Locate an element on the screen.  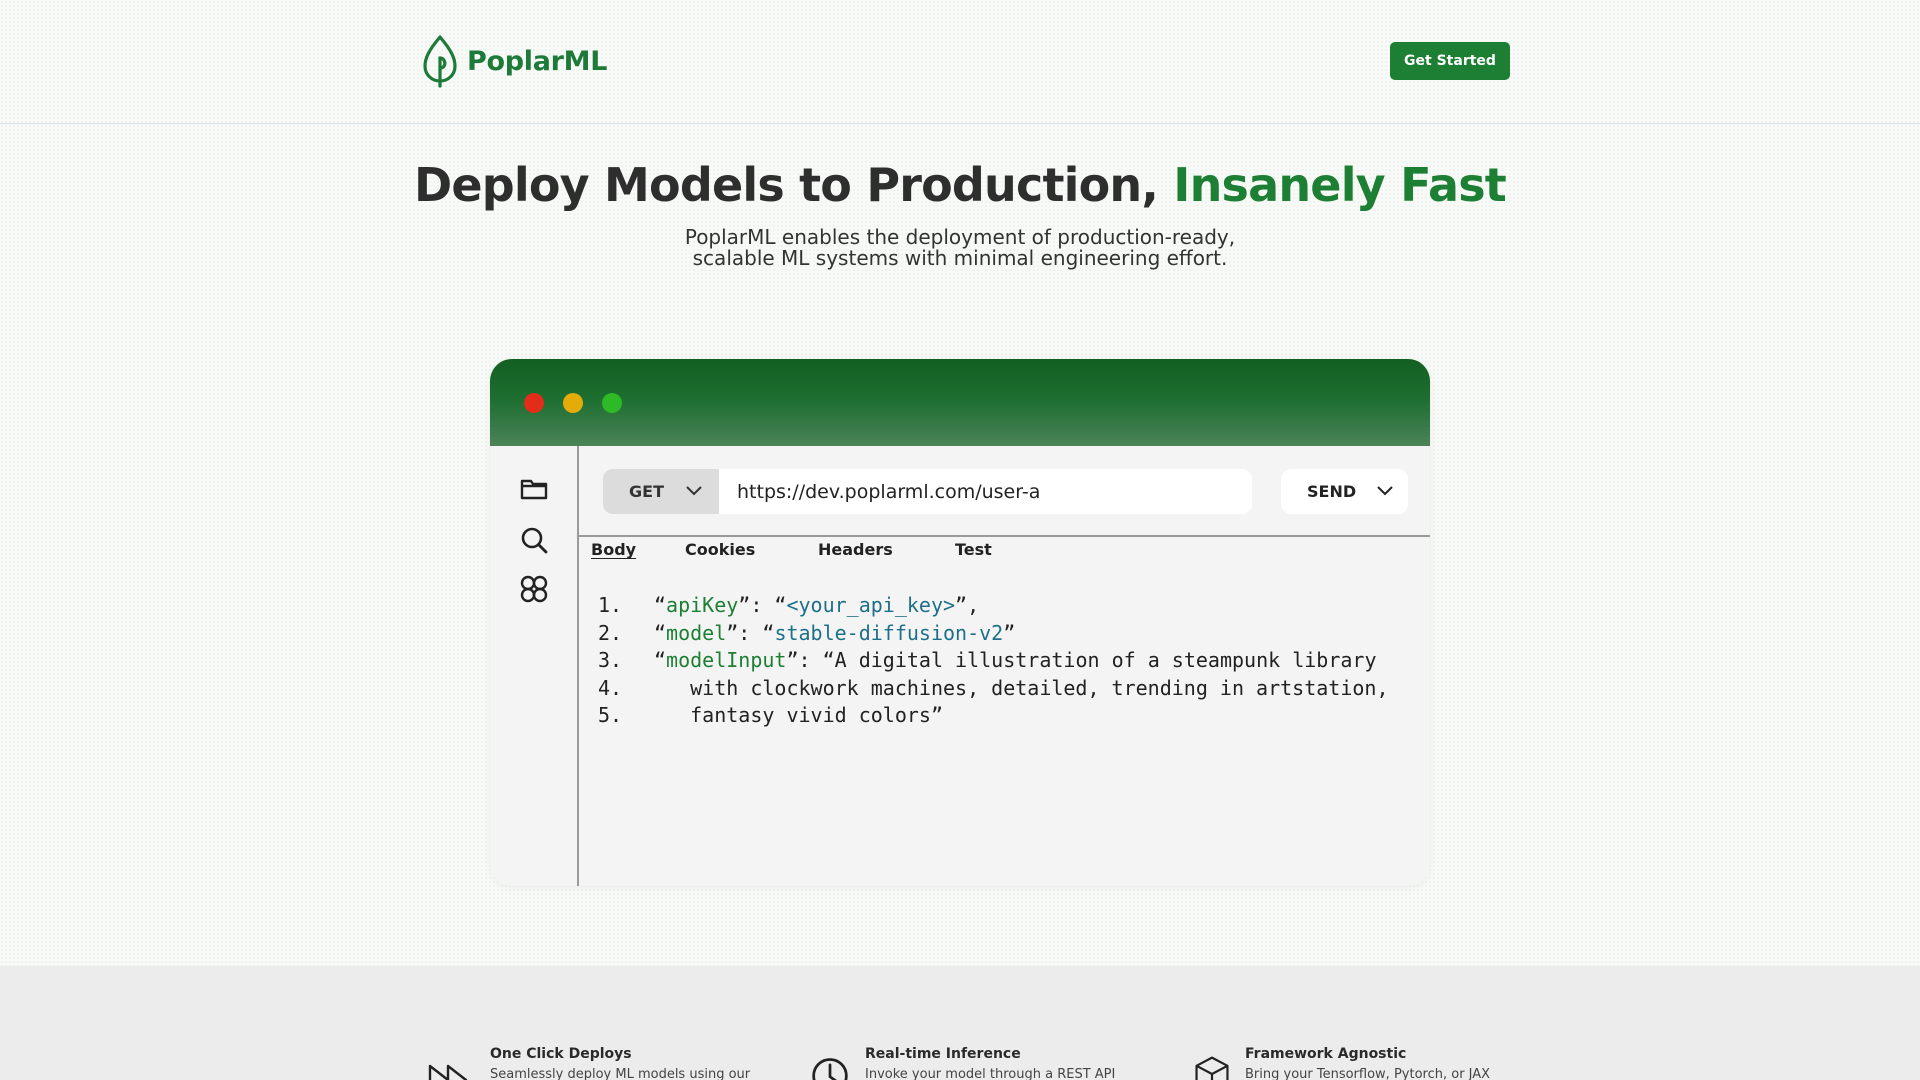
tab-test: Test is located at coordinates (973, 552).